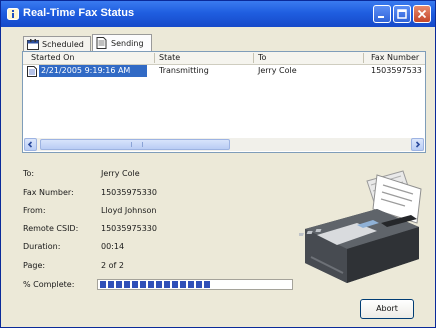  I want to click on cell-started-on: 2/21/2005 9:19:16 AM, so click(86, 70).